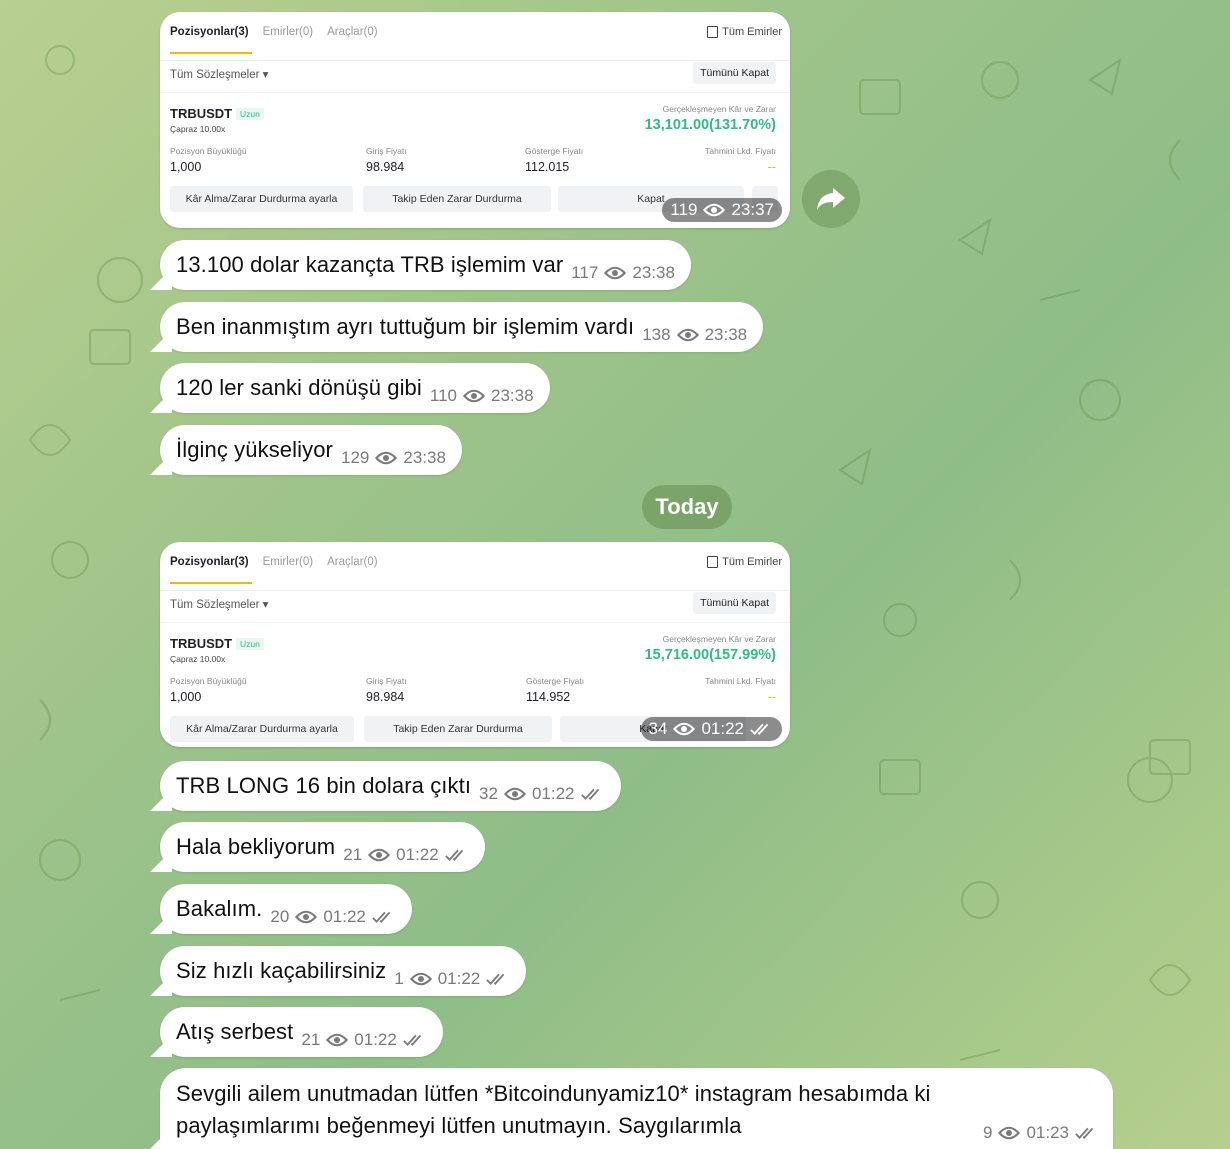 This screenshot has height=1149, width=1230. What do you see at coordinates (250, 114) in the screenshot?
I see `side-badge: Uzun` at bounding box center [250, 114].